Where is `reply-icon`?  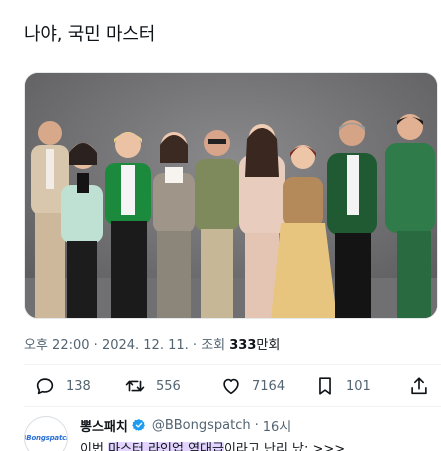
reply-icon is located at coordinates (45, 386).